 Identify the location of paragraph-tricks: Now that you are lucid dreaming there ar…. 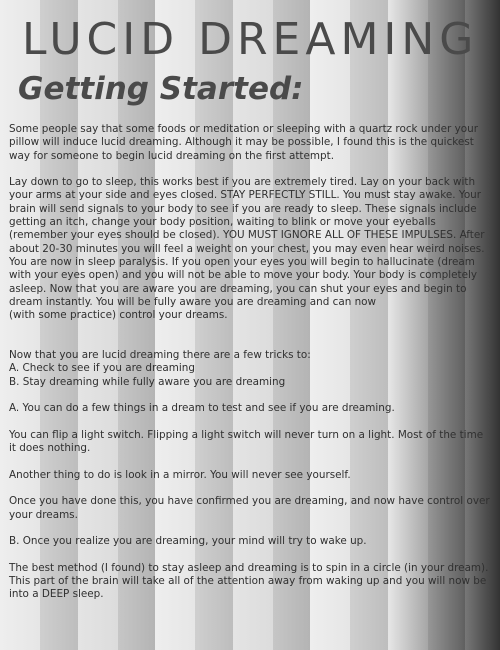
(250, 369).